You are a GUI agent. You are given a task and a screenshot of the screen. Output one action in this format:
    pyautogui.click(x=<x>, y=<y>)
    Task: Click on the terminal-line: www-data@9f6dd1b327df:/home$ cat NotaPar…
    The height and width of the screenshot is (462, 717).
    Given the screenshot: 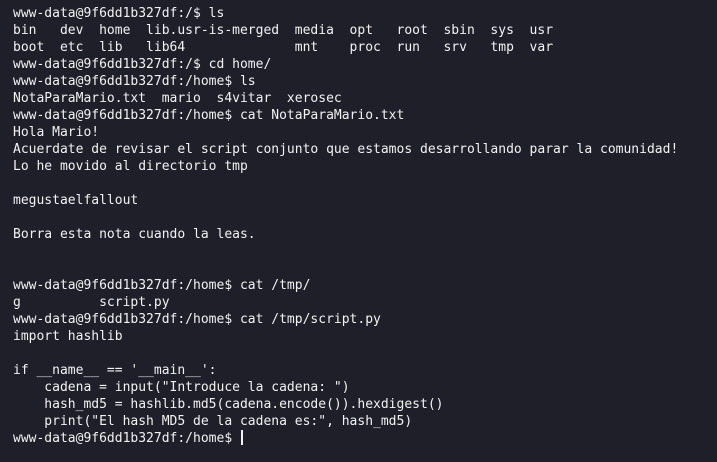 What is the action you would take?
    pyautogui.click(x=209, y=115)
    